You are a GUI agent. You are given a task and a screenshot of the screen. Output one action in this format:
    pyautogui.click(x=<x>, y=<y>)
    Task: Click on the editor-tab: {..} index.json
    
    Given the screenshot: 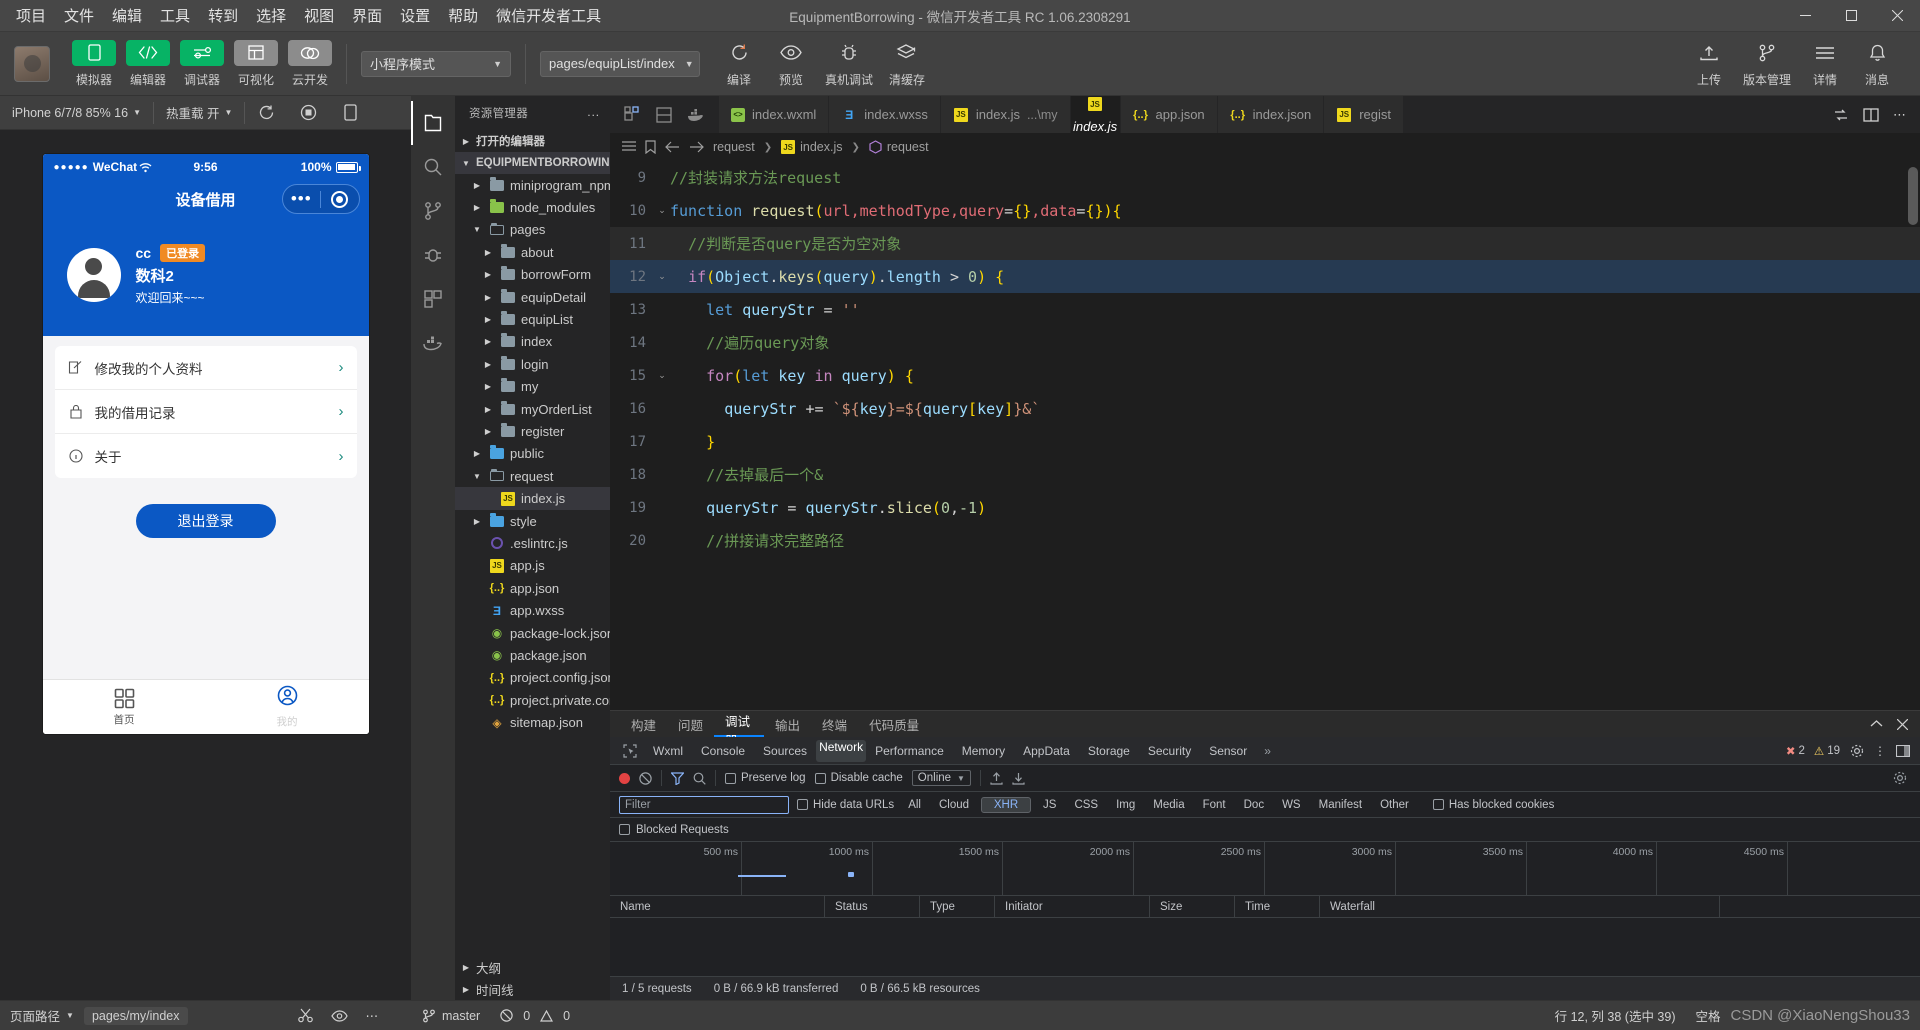 What is the action you would take?
    pyautogui.click(x=1271, y=114)
    